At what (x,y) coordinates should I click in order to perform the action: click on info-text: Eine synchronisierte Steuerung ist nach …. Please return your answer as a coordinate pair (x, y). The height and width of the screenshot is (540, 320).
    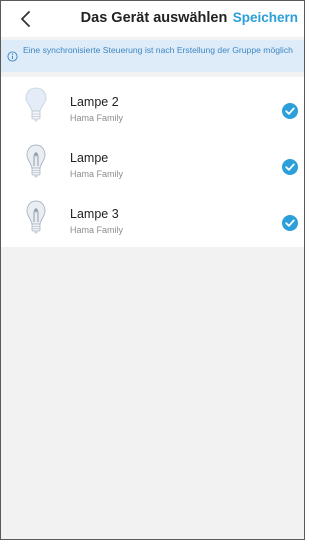
    Looking at the image, I should click on (158, 50).